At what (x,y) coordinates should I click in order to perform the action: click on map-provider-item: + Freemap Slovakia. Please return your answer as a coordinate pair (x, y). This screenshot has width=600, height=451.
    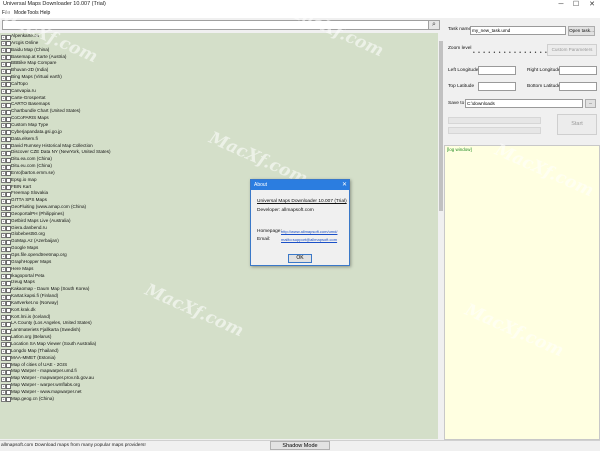
    Looking at the image, I should click on (219, 193).